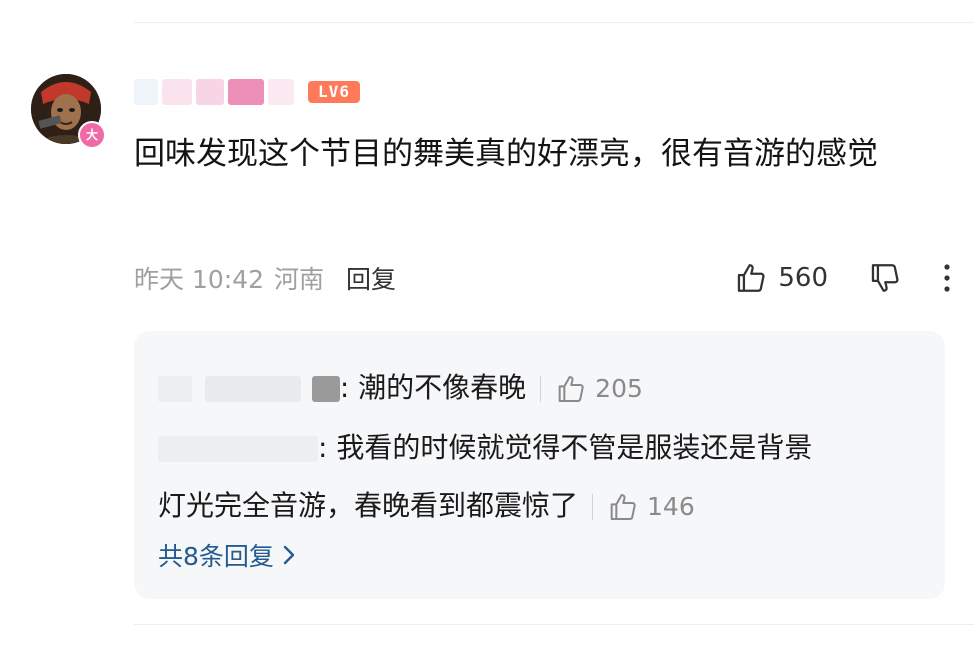  What do you see at coordinates (671, 506) in the screenshot?
I see `reply-like-count: 146` at bounding box center [671, 506].